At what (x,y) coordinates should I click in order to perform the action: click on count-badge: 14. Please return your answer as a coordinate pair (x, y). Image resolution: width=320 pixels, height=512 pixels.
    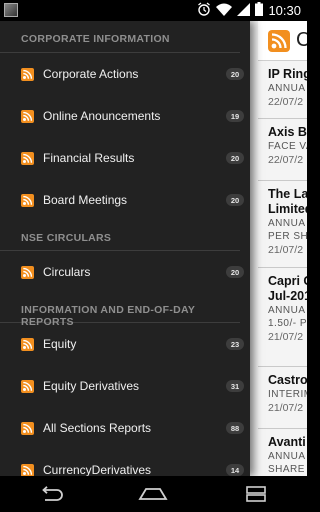
    Looking at the image, I should click on (235, 470).